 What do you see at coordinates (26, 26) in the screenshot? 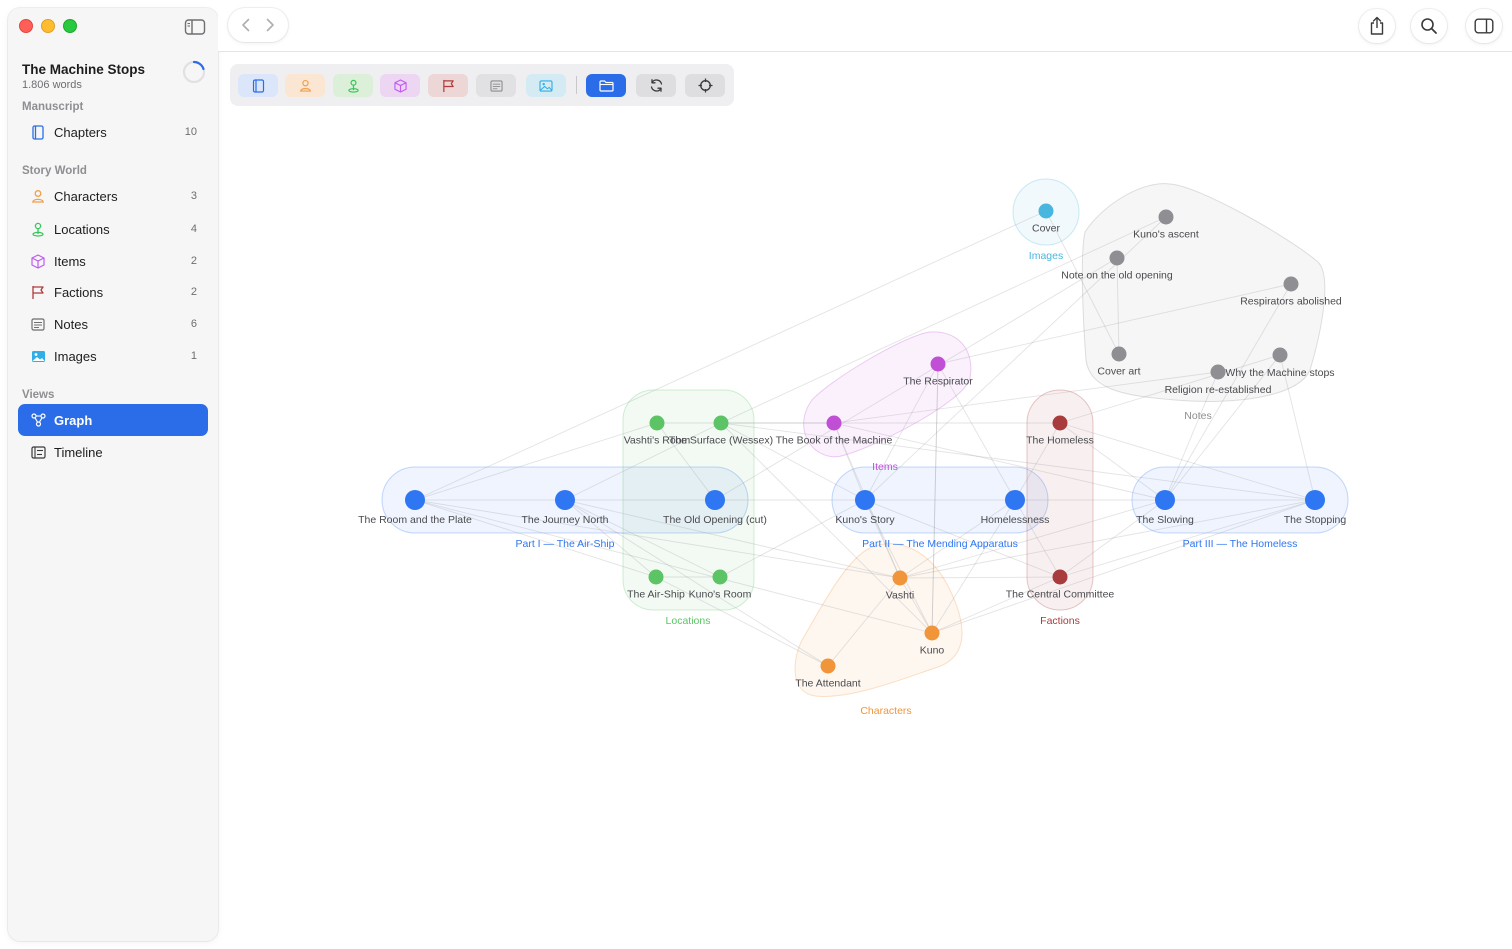
I see `close-window-button` at bounding box center [26, 26].